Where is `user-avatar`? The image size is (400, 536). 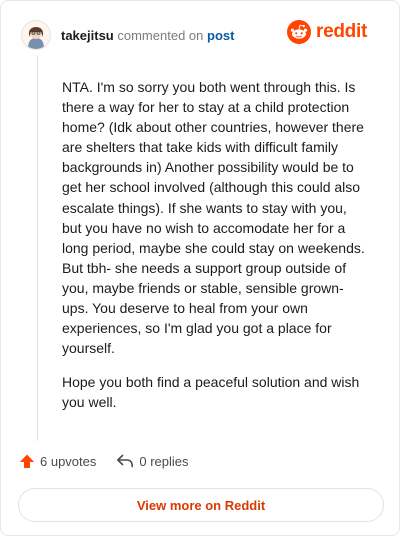 user-avatar is located at coordinates (36, 35).